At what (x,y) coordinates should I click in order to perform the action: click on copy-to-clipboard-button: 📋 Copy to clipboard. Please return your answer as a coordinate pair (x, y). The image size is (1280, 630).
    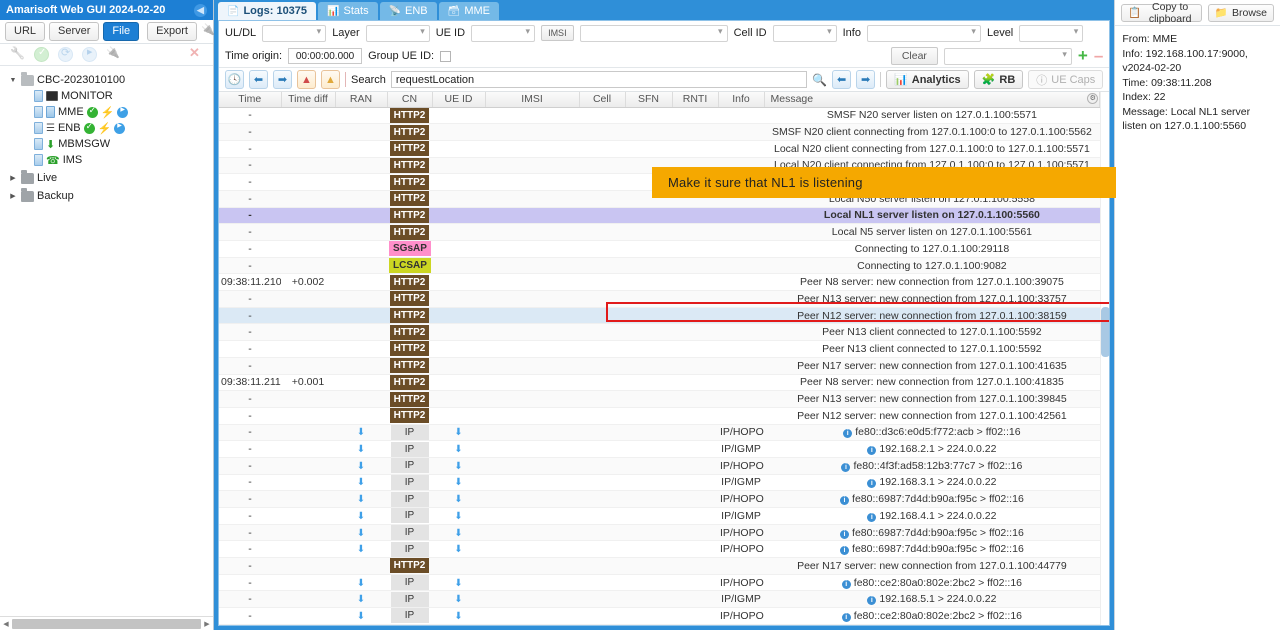
    Looking at the image, I should click on (1161, 13).